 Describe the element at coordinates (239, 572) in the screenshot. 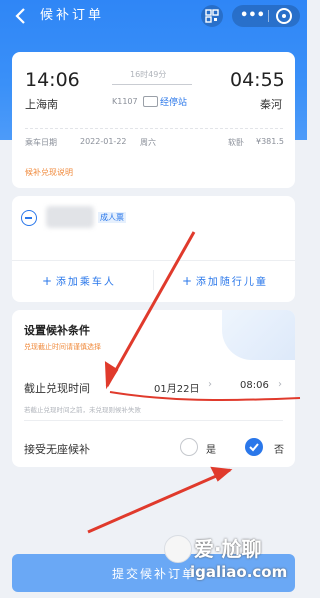

I see `watermark-url: igaliao.com` at that location.